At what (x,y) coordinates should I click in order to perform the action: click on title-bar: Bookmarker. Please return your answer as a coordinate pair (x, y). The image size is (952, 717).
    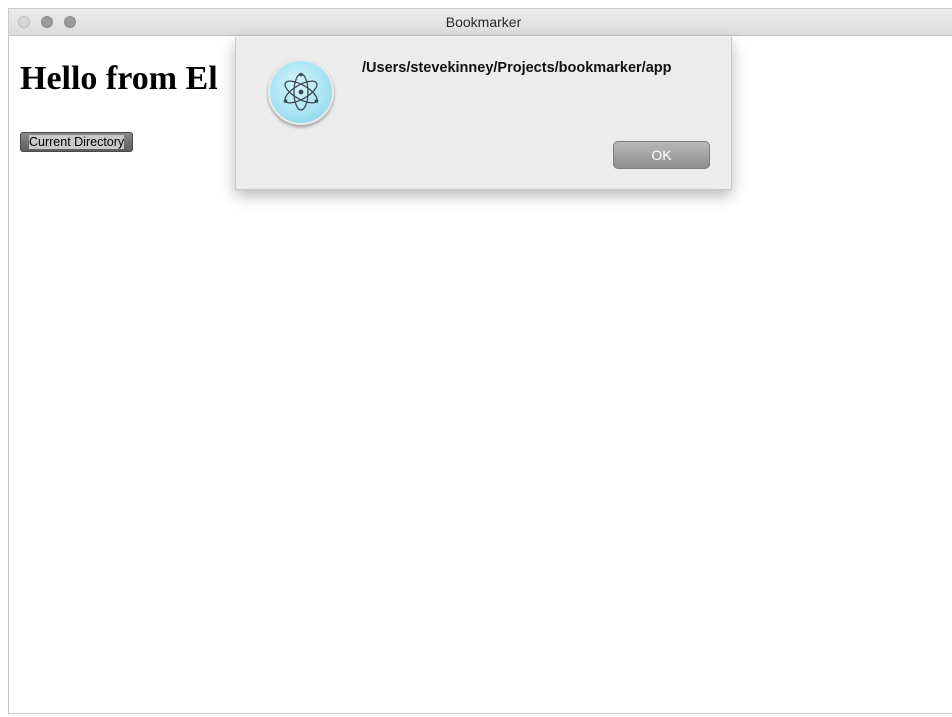
    Looking at the image, I should click on (480, 22).